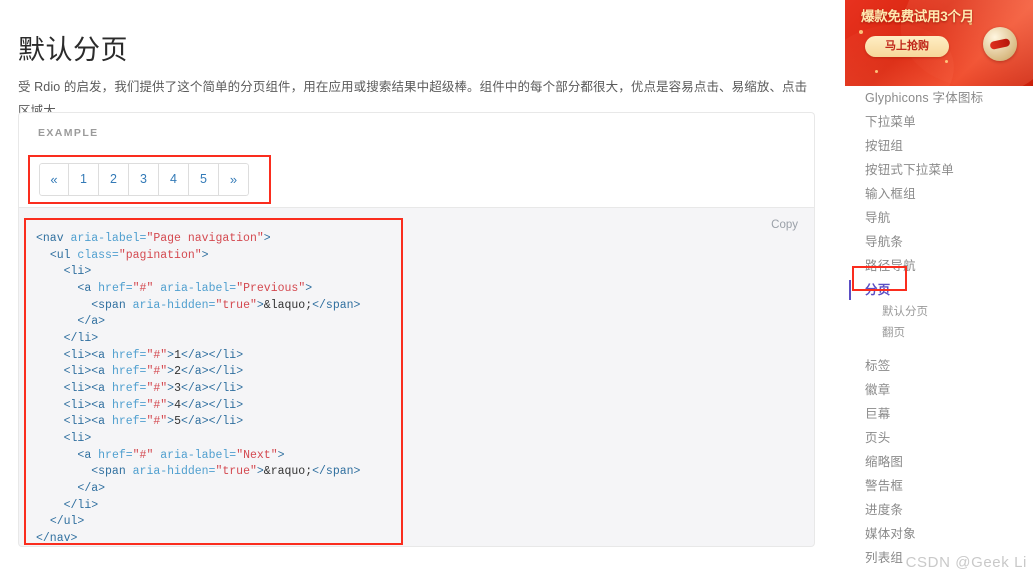 The height and width of the screenshot is (574, 1033). I want to click on sidebar-item-19: 媒体对象, so click(939, 534).